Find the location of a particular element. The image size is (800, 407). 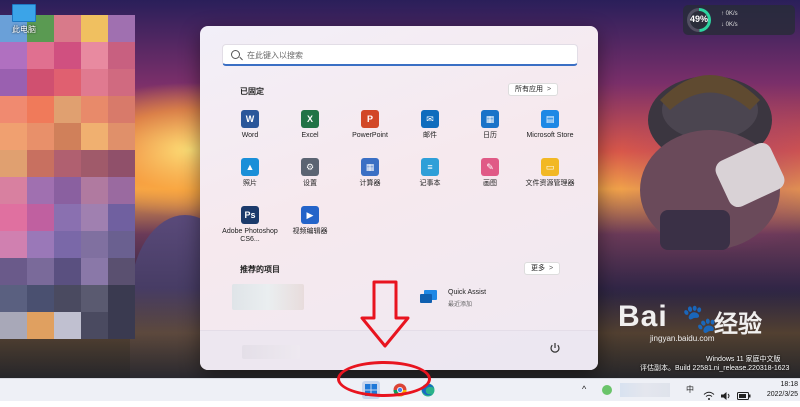

all-apps-button: 所有应用 > is located at coordinates (533, 89).